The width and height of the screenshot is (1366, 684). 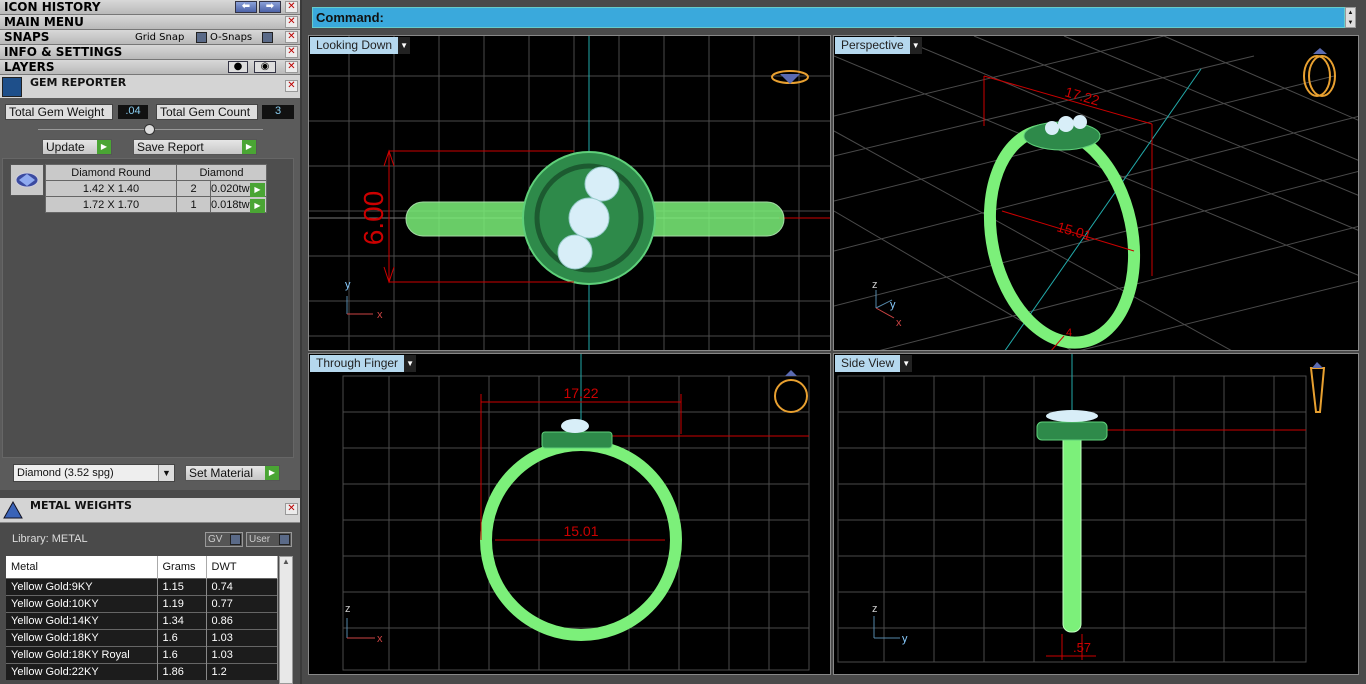 I want to click on forward-arrow-icon: ➡, so click(x=270, y=7).